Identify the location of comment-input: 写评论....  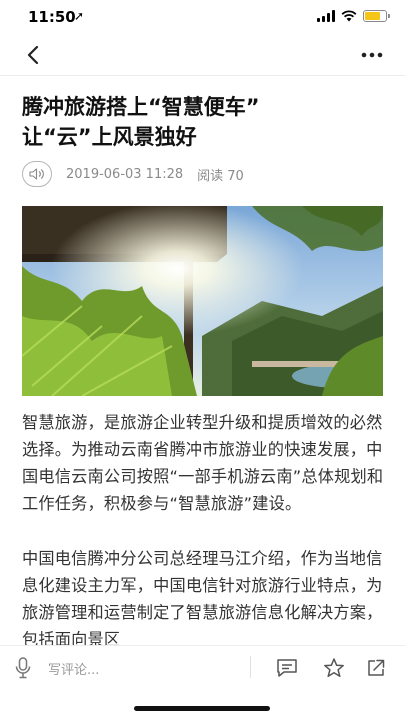
(138, 668).